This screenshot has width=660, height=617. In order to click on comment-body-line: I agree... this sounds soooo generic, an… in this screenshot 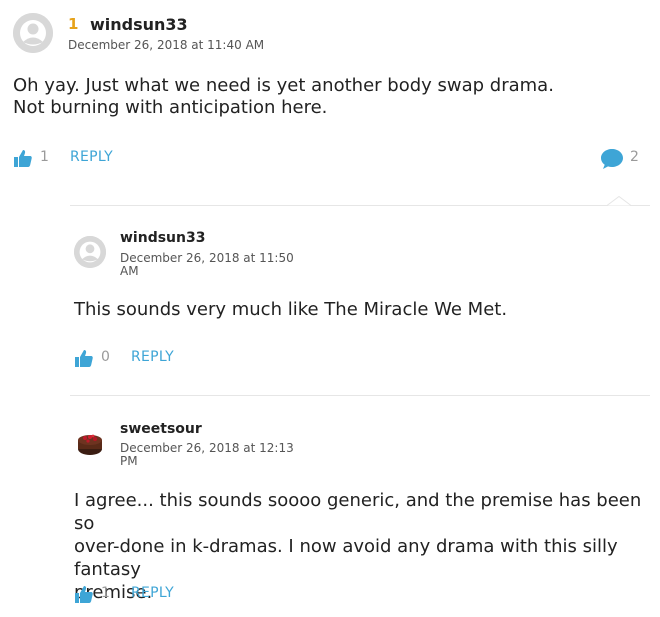, I will do `click(358, 512)`.